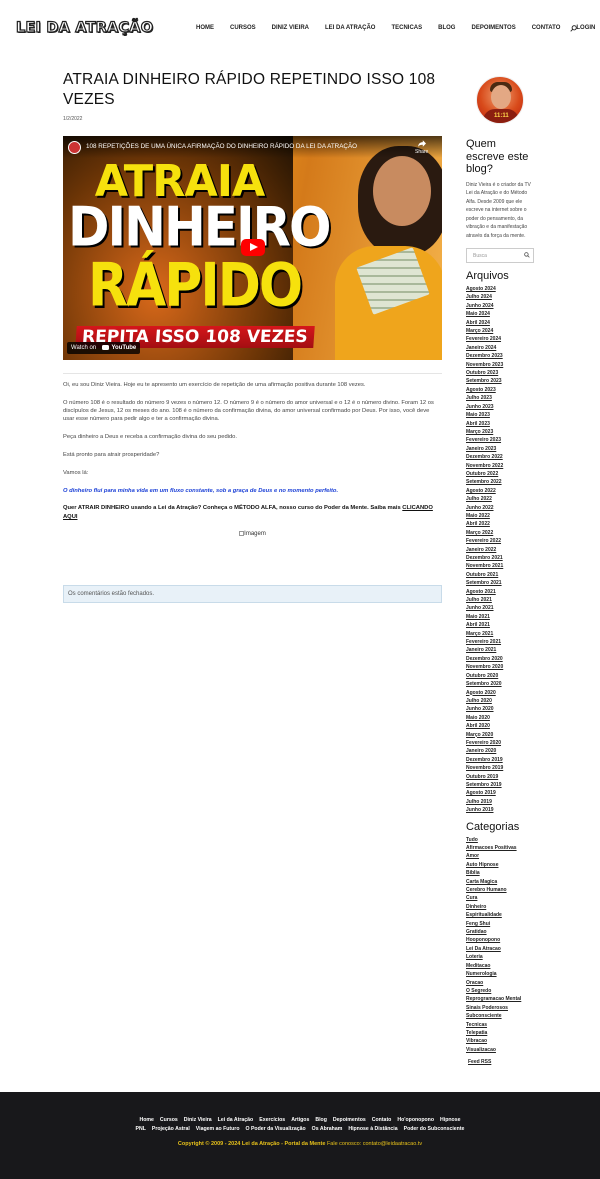 Image resolution: width=600 pixels, height=1179 pixels. Describe the element at coordinates (573, 29) in the screenshot. I see `search-icon` at that location.